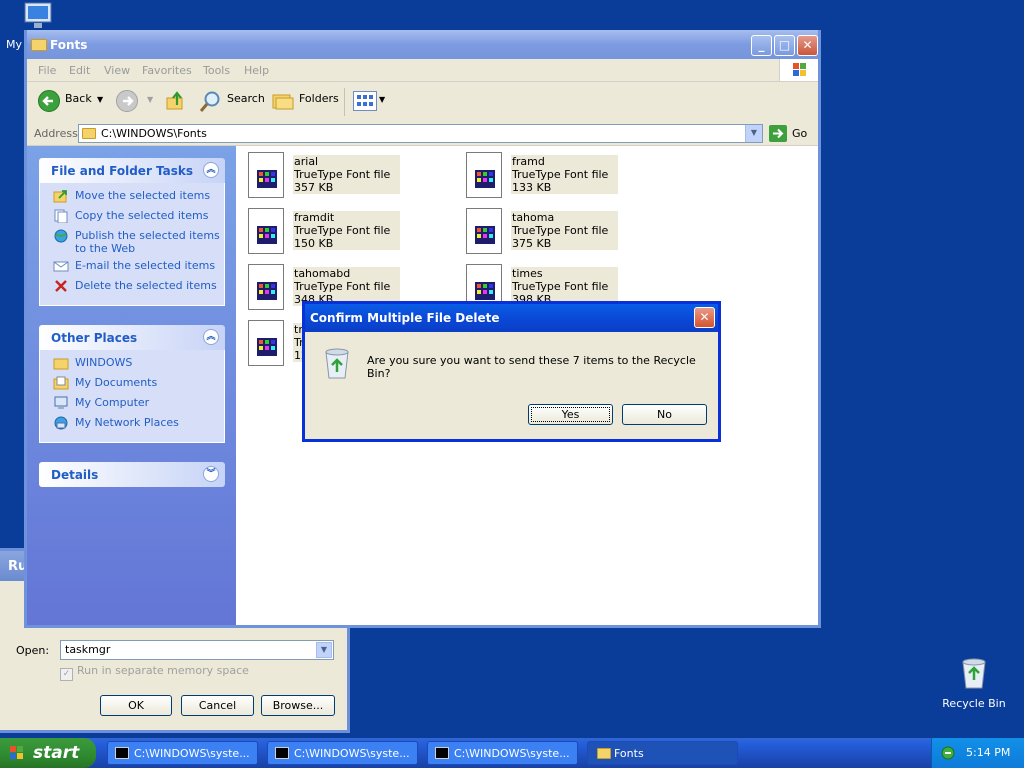  What do you see at coordinates (784, 45) in the screenshot?
I see `maximize-button: □` at bounding box center [784, 45].